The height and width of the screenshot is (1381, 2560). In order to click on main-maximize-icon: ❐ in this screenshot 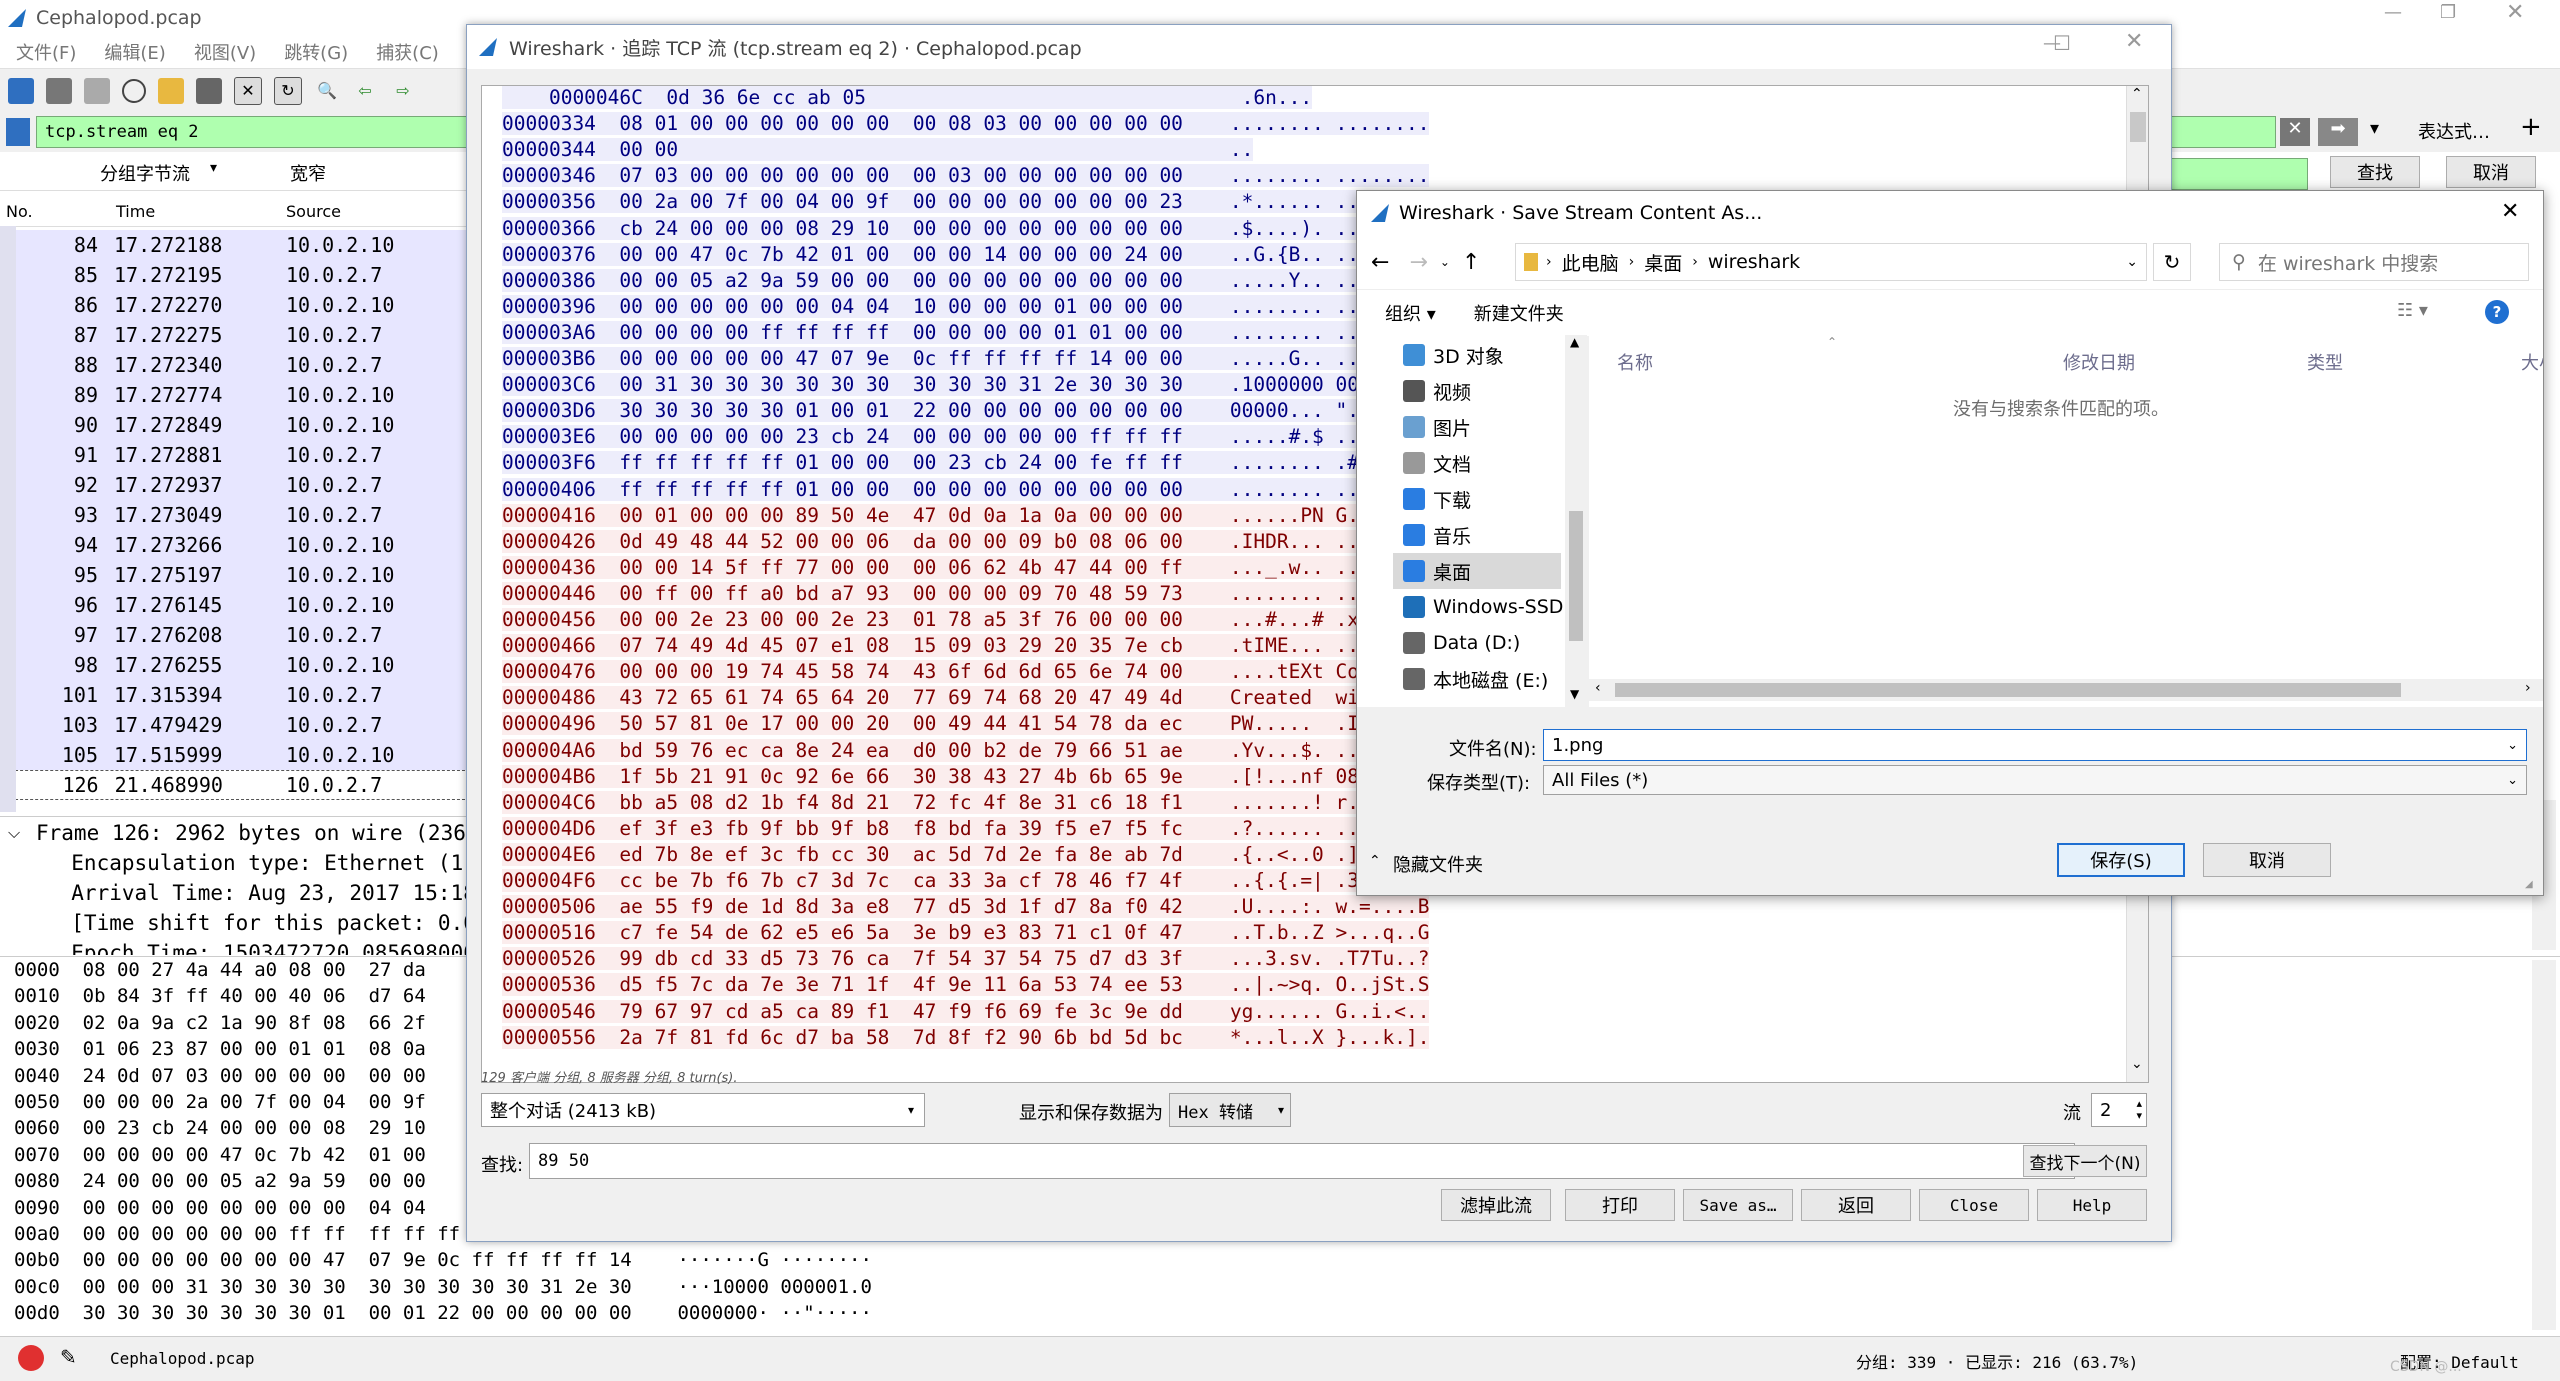, I will do `click(2448, 12)`.